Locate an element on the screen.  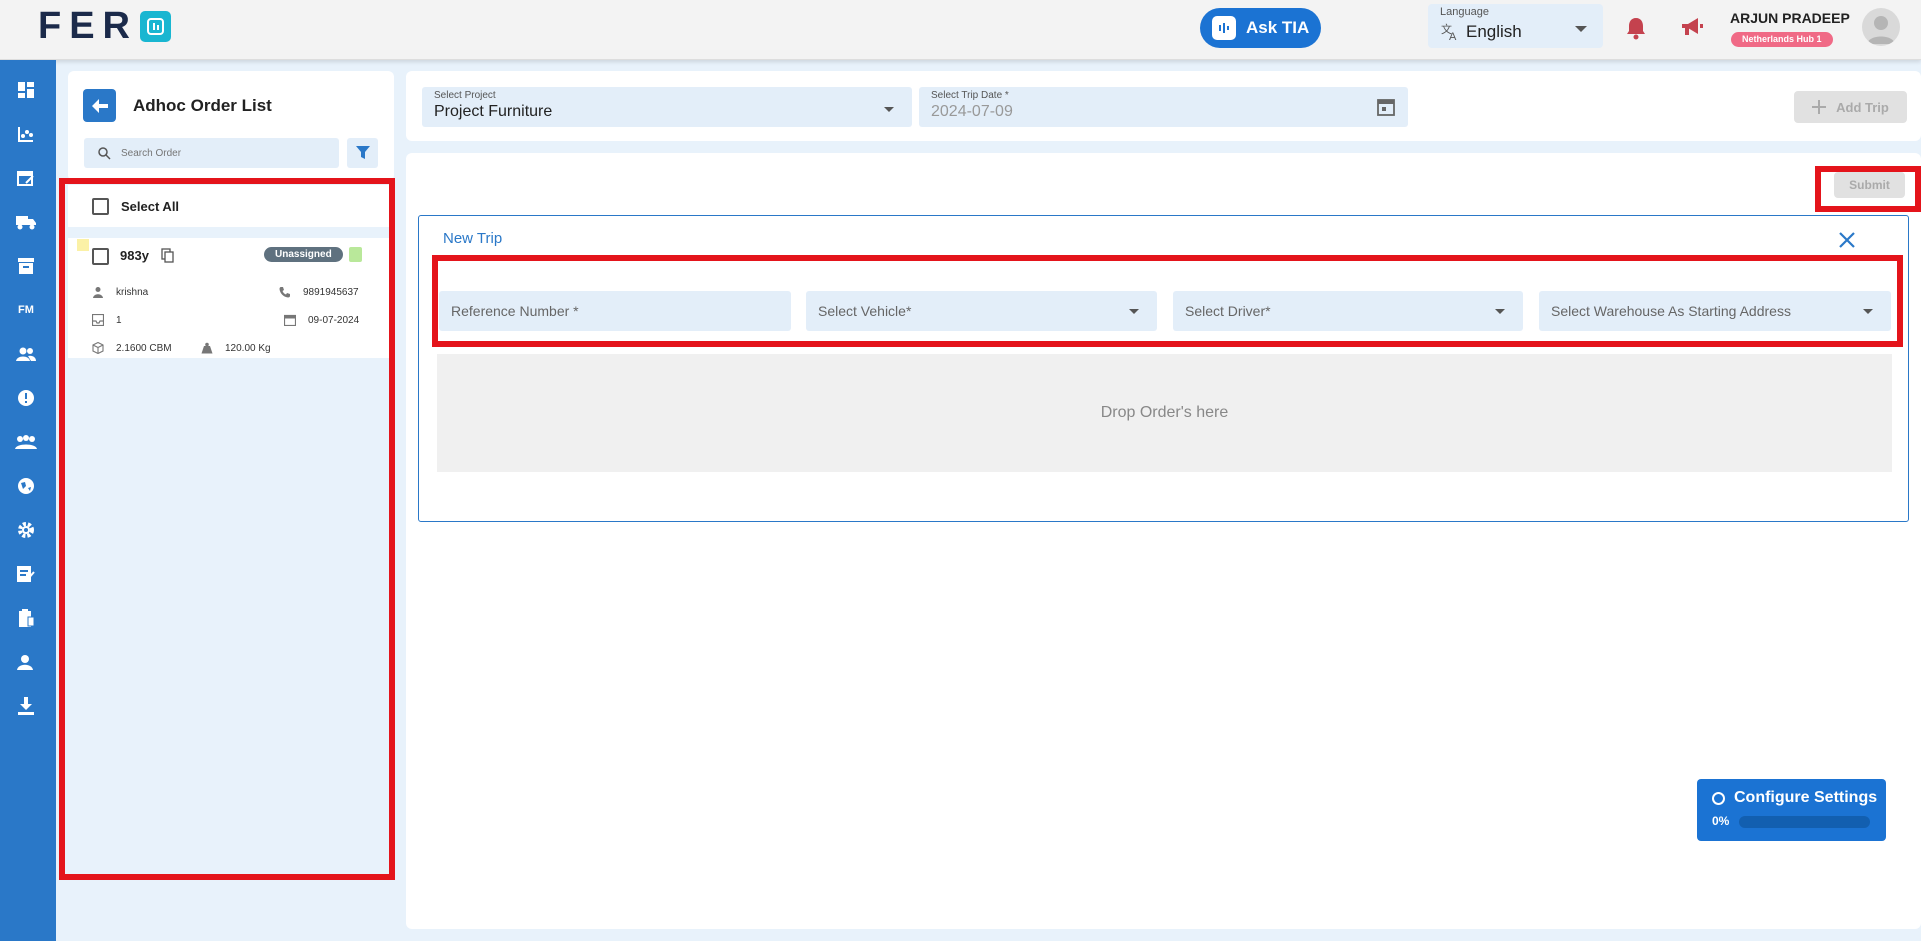
filter-icon is located at coordinates (362, 152).